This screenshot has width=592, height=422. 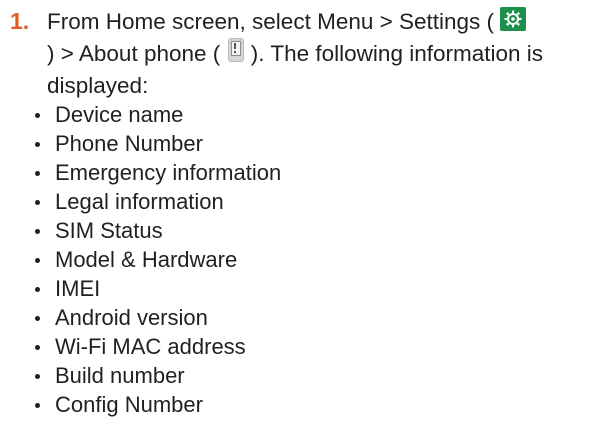 What do you see at coordinates (20, 21) in the screenshot?
I see `step-number: 1.` at bounding box center [20, 21].